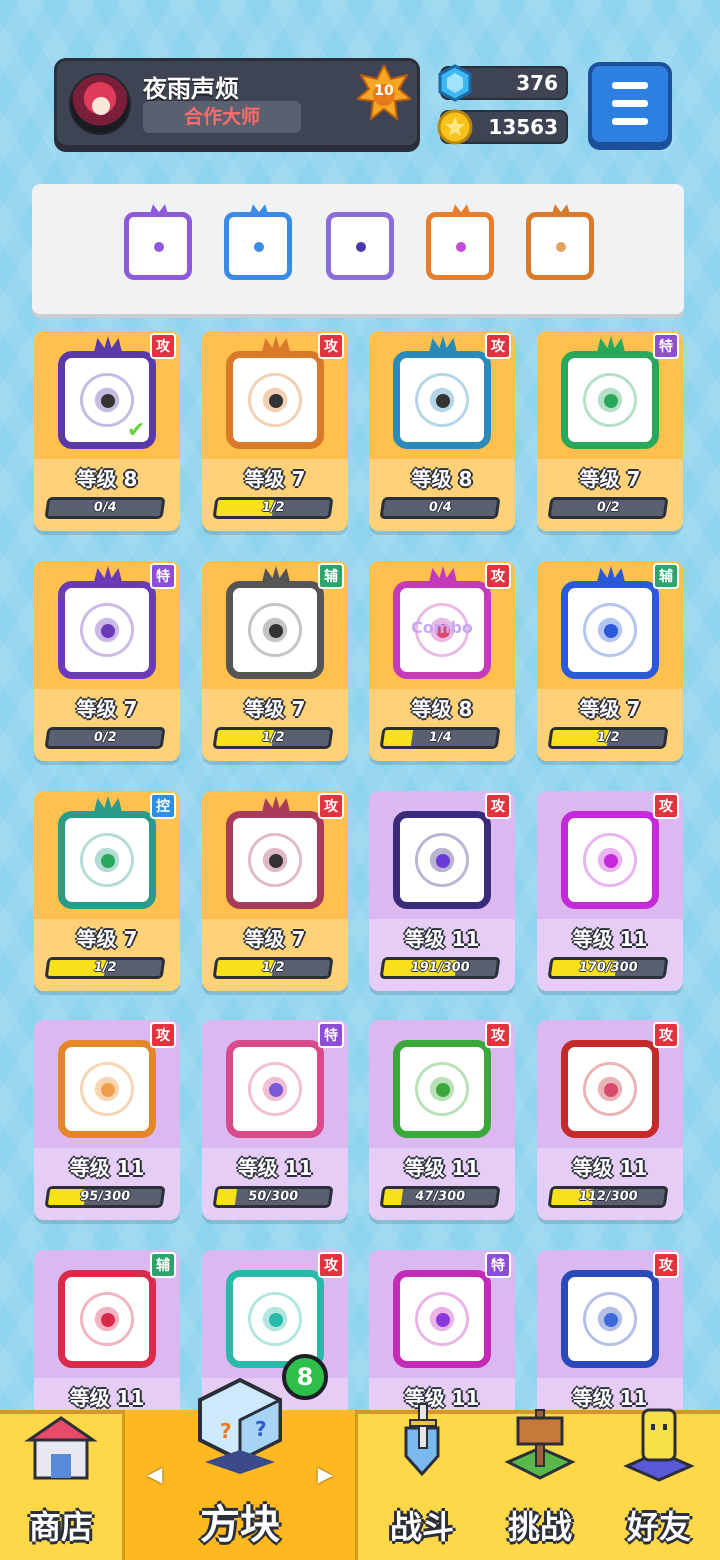  What do you see at coordinates (442, 891) in the screenshot?
I see `block-card: 攻等级 11 191/300` at bounding box center [442, 891].